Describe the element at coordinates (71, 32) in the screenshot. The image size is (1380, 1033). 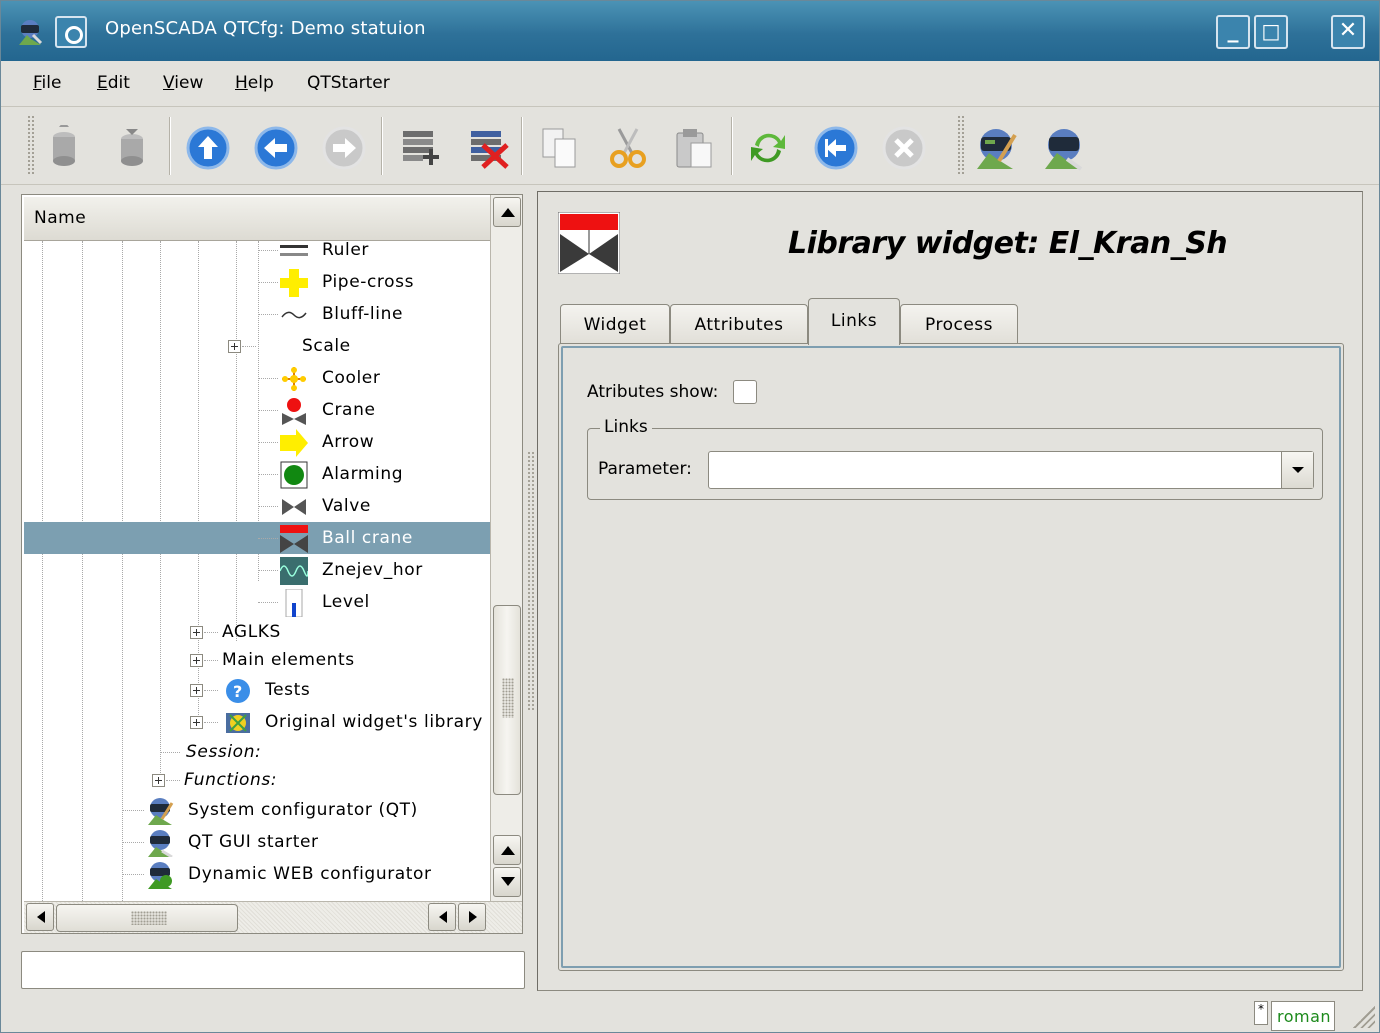
I see `window-menu-button` at that location.